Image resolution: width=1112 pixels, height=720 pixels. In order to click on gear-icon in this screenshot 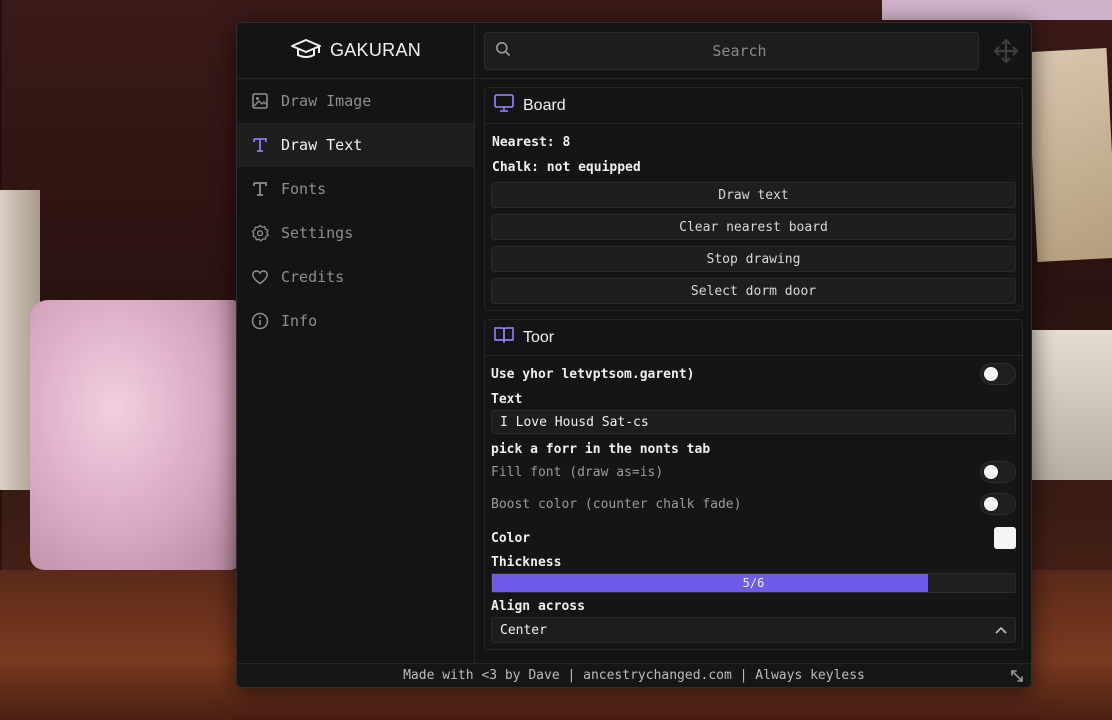, I will do `click(260, 233)`.